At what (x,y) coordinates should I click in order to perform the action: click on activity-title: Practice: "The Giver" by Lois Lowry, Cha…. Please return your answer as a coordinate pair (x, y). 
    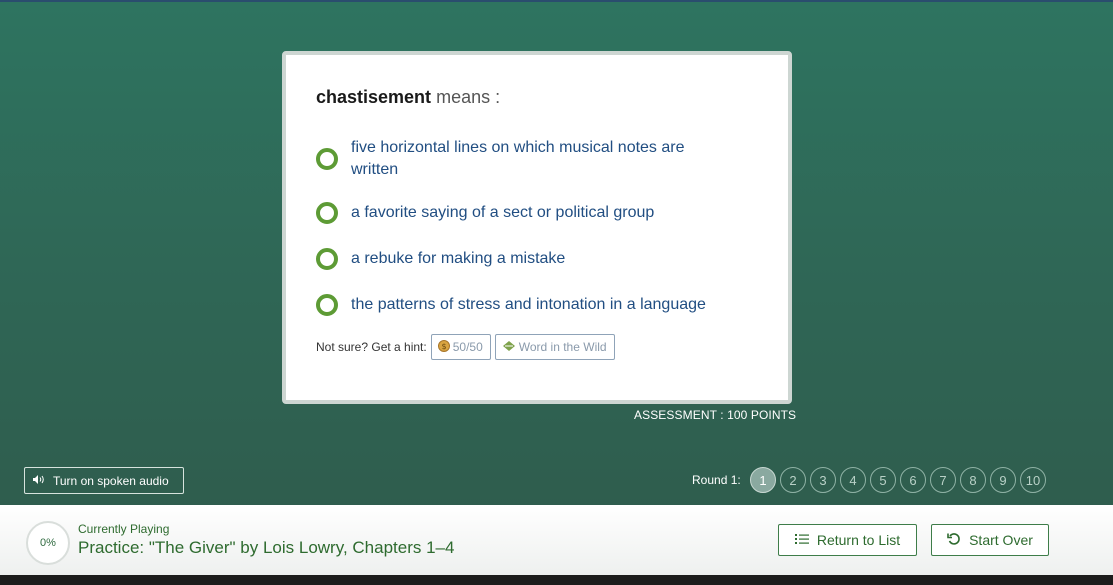
    Looking at the image, I should click on (266, 547).